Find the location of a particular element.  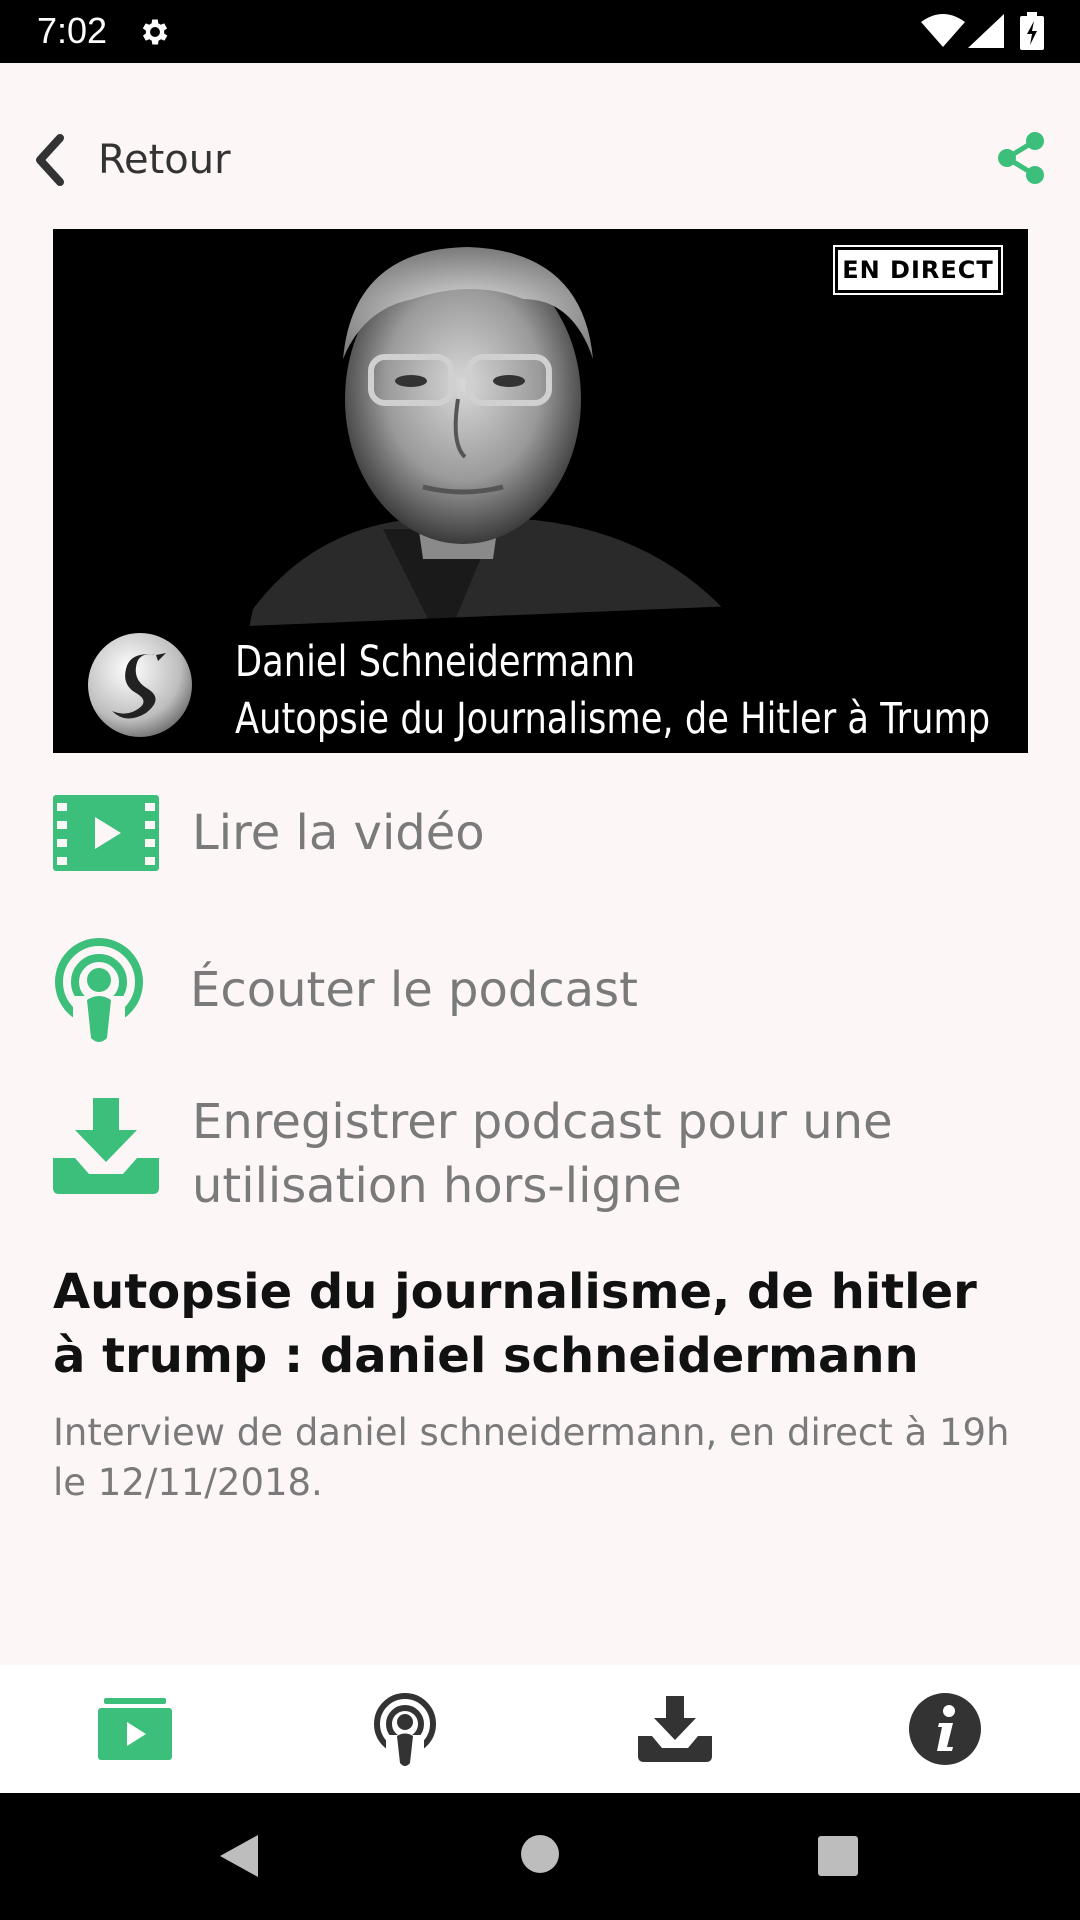

nav-info-tab is located at coordinates (945, 1729).